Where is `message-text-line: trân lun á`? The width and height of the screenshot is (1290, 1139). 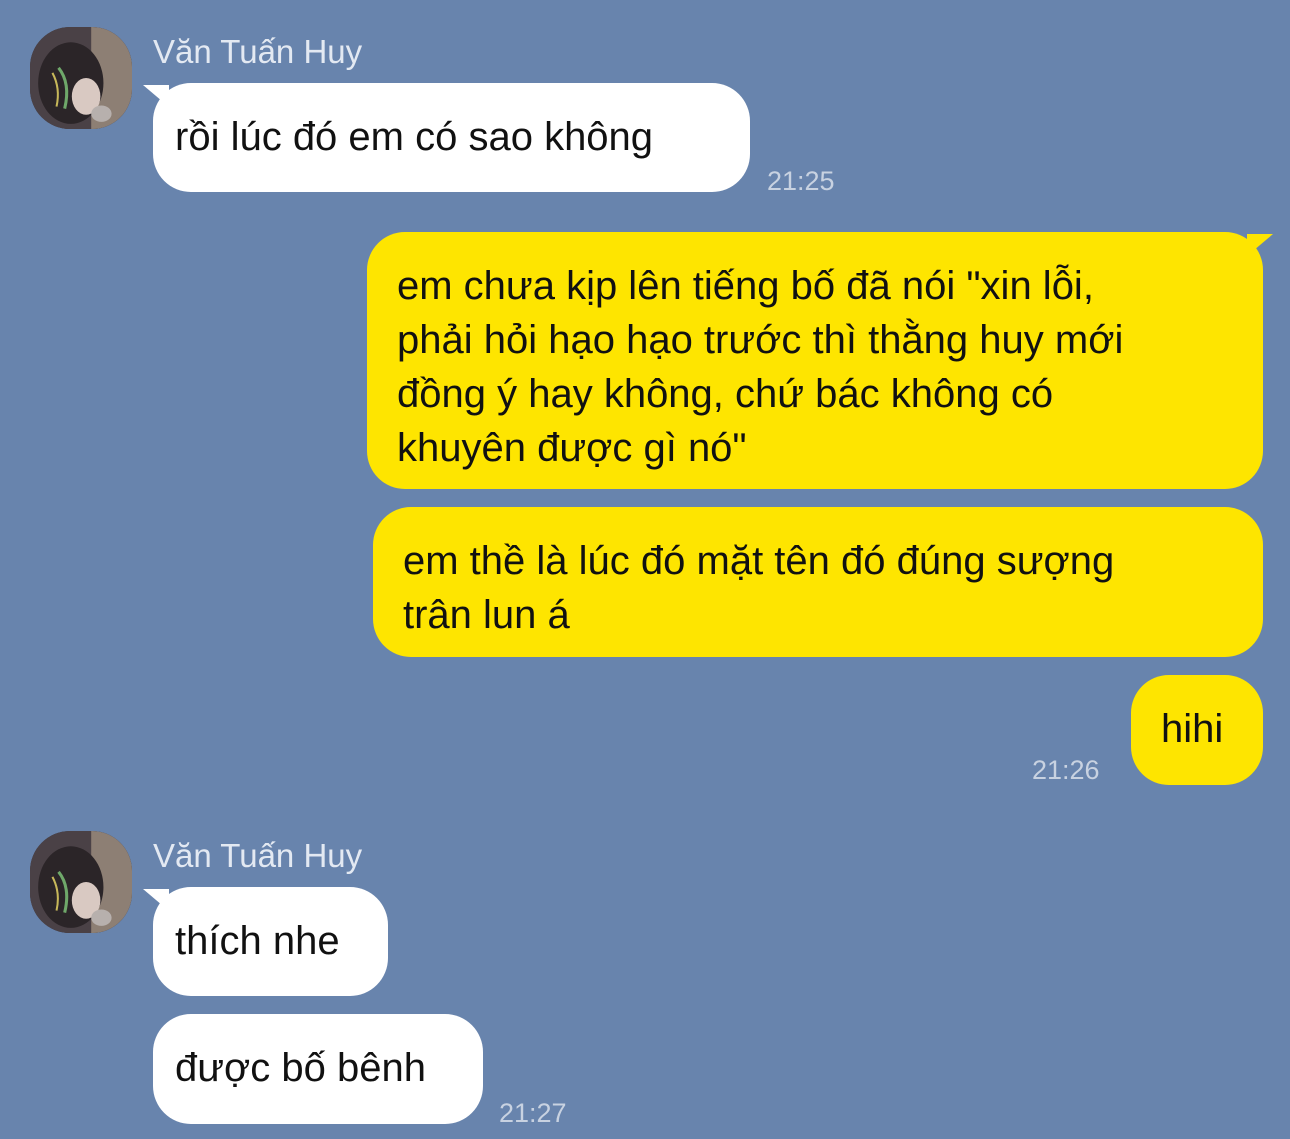
message-text-line: trân lun á is located at coordinates (486, 615).